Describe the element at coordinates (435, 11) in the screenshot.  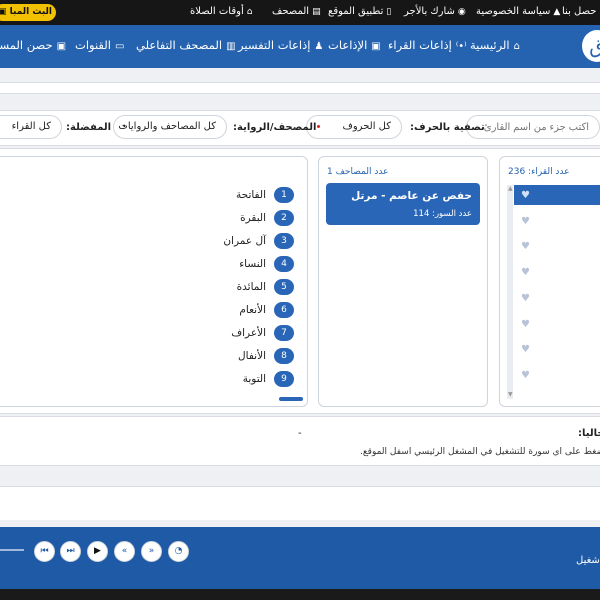
I see `share-link: ◉شارك بالأجر` at that location.